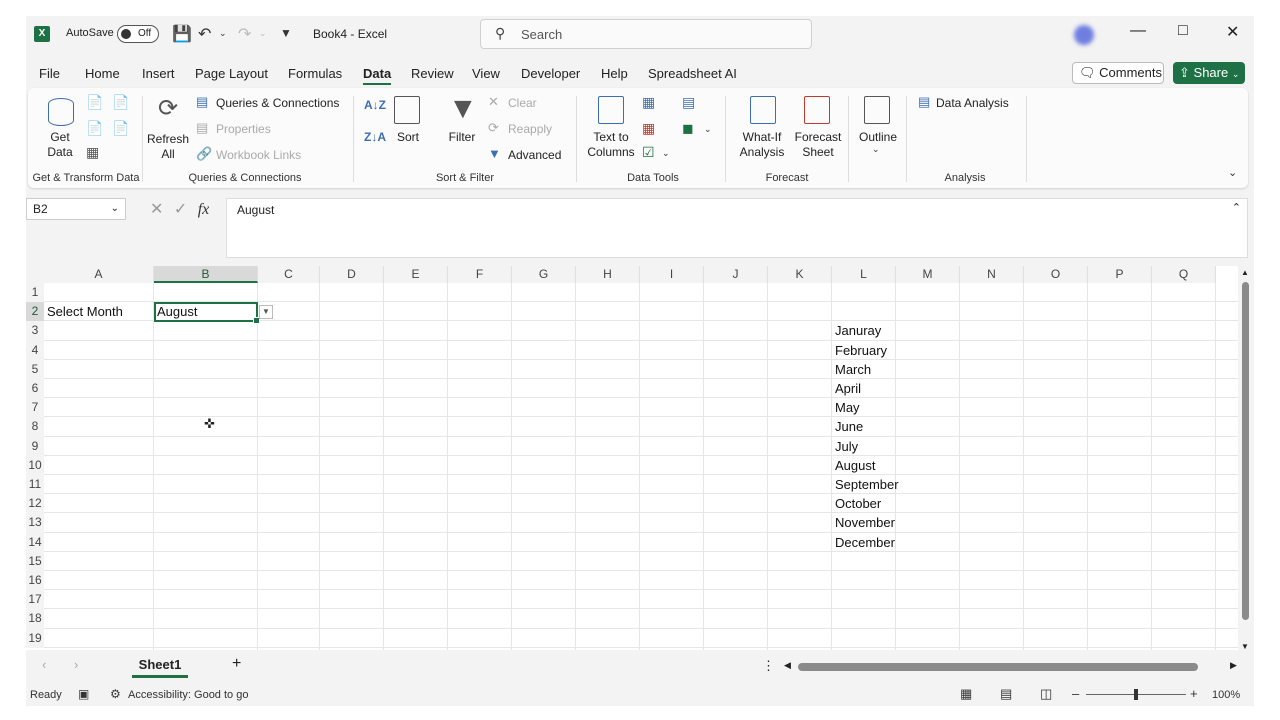  Describe the element at coordinates (35, 331) in the screenshot. I see `row-header-3: 3` at that location.